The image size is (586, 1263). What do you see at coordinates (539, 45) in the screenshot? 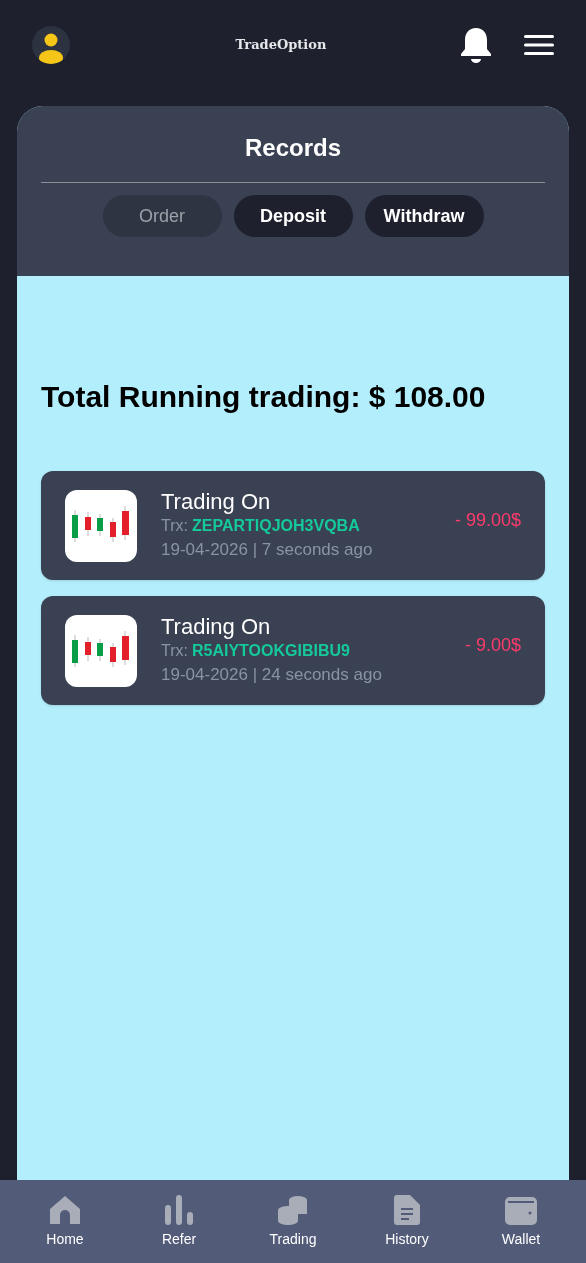
I see `menu-icon` at bounding box center [539, 45].